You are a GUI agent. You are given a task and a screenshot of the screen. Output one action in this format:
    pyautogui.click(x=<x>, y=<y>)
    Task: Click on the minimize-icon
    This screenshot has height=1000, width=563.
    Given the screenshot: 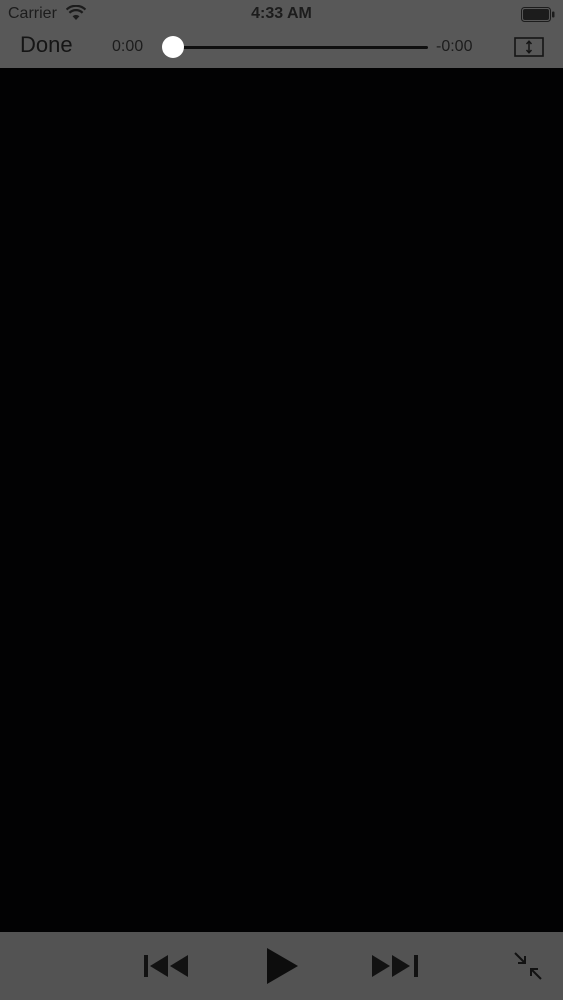 What is the action you would take?
    pyautogui.click(x=528, y=966)
    